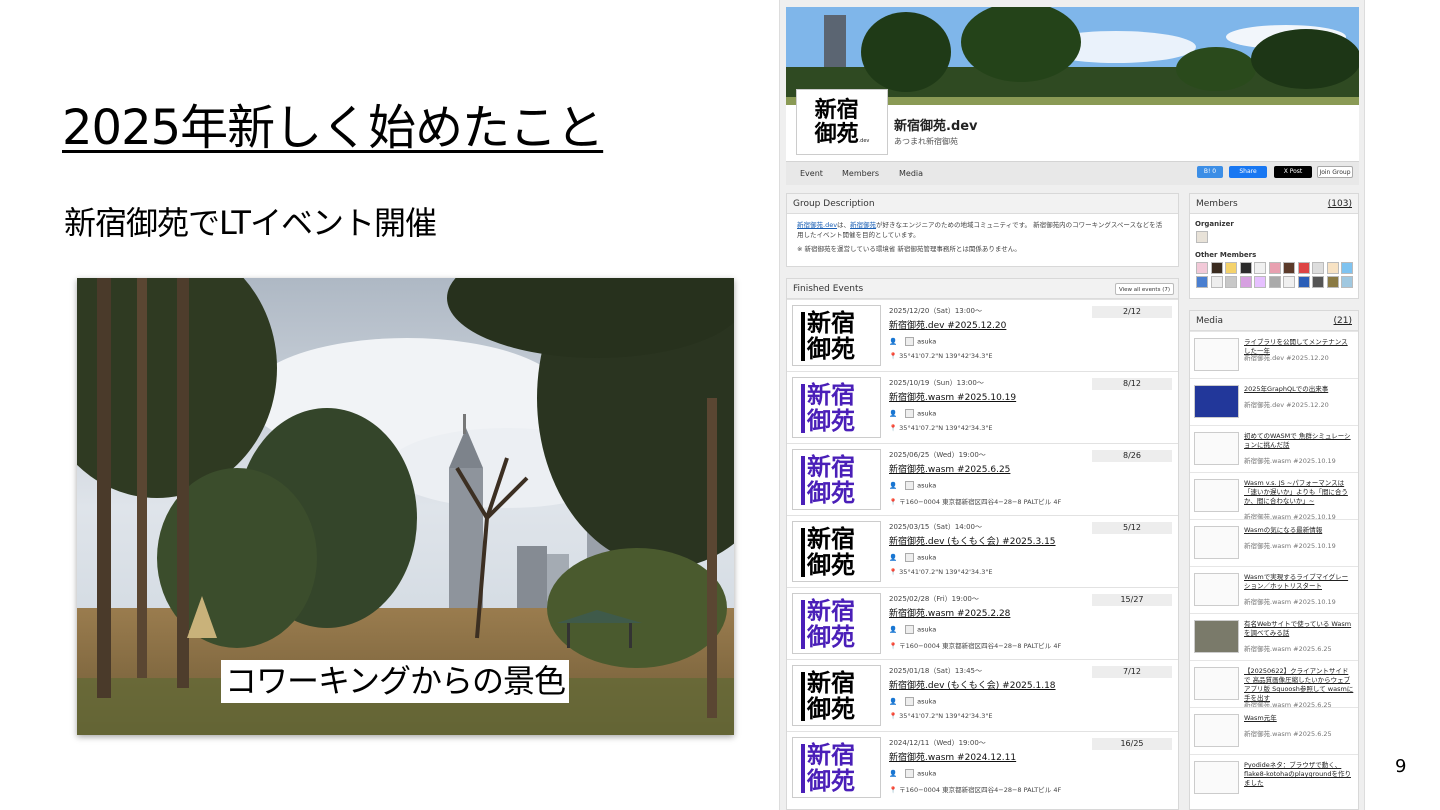 This screenshot has height=810, width=1440. I want to click on event-title-link: 新宿御苑.wasm #2025.2.28, so click(949, 612).